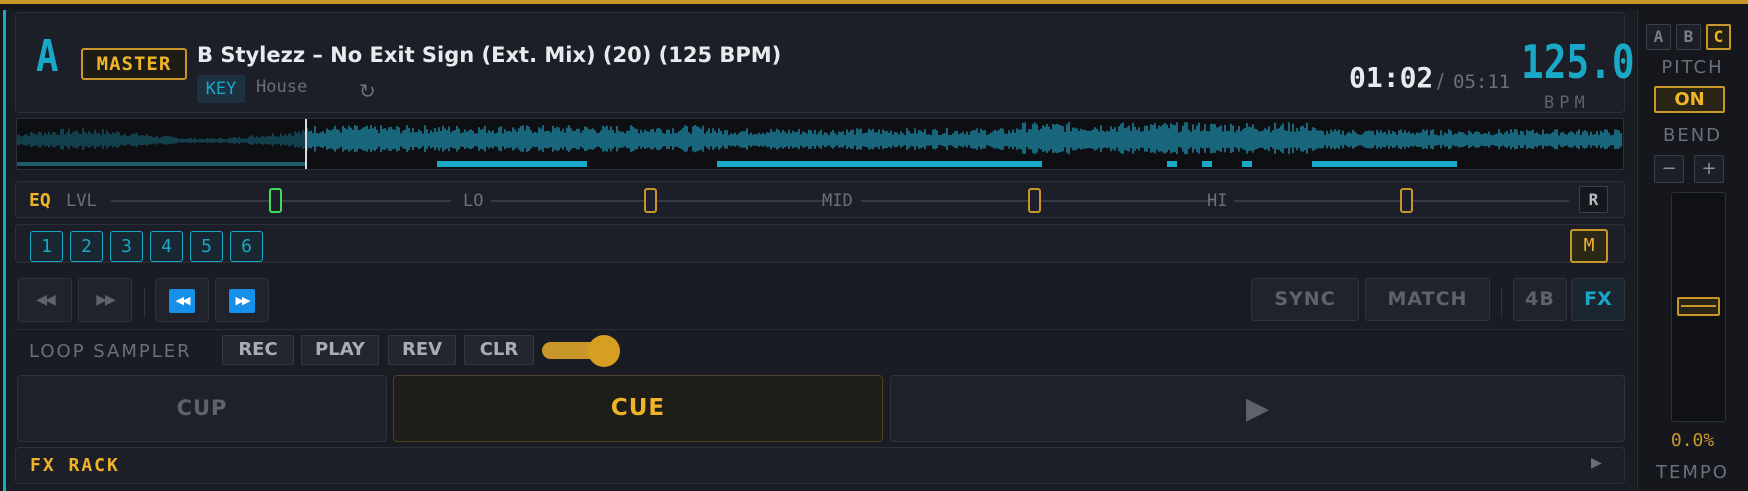  What do you see at coordinates (820, 243) in the screenshot?
I see `hotcue-strip: 1 2 3 4 5 6 M` at bounding box center [820, 243].